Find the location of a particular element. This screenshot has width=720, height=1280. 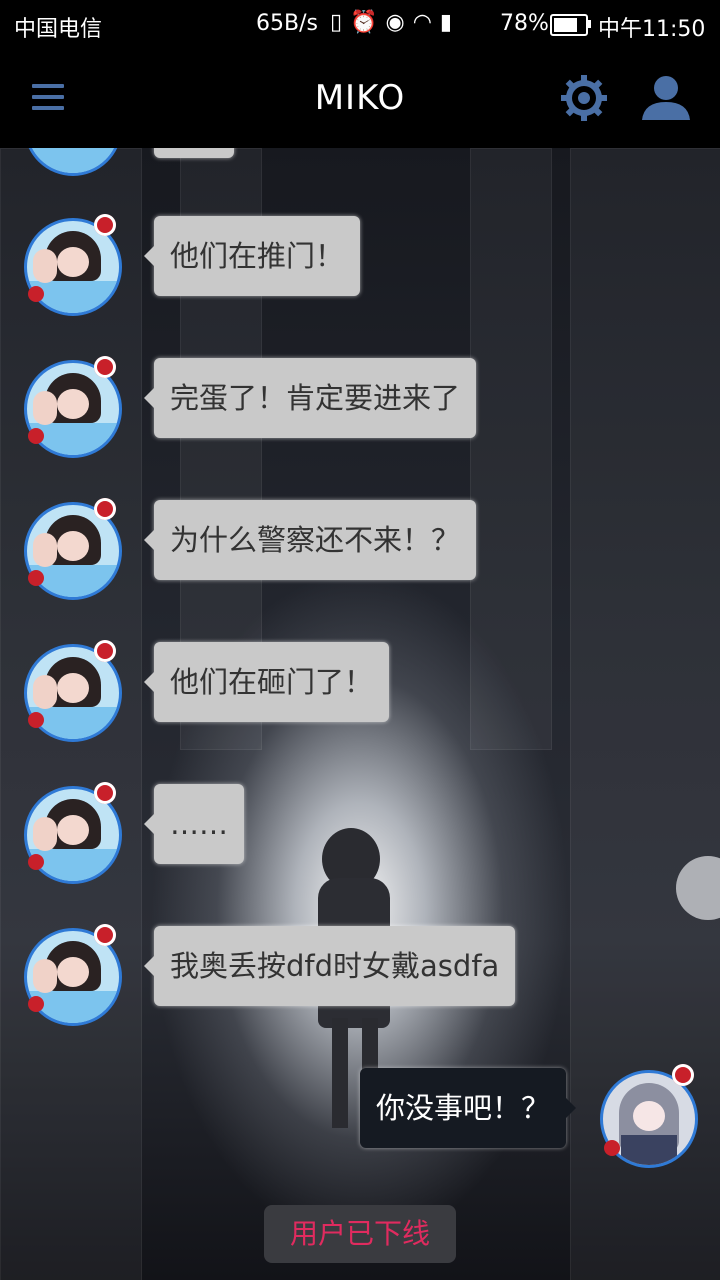

message-bubble-partial is located at coordinates (194, 153).